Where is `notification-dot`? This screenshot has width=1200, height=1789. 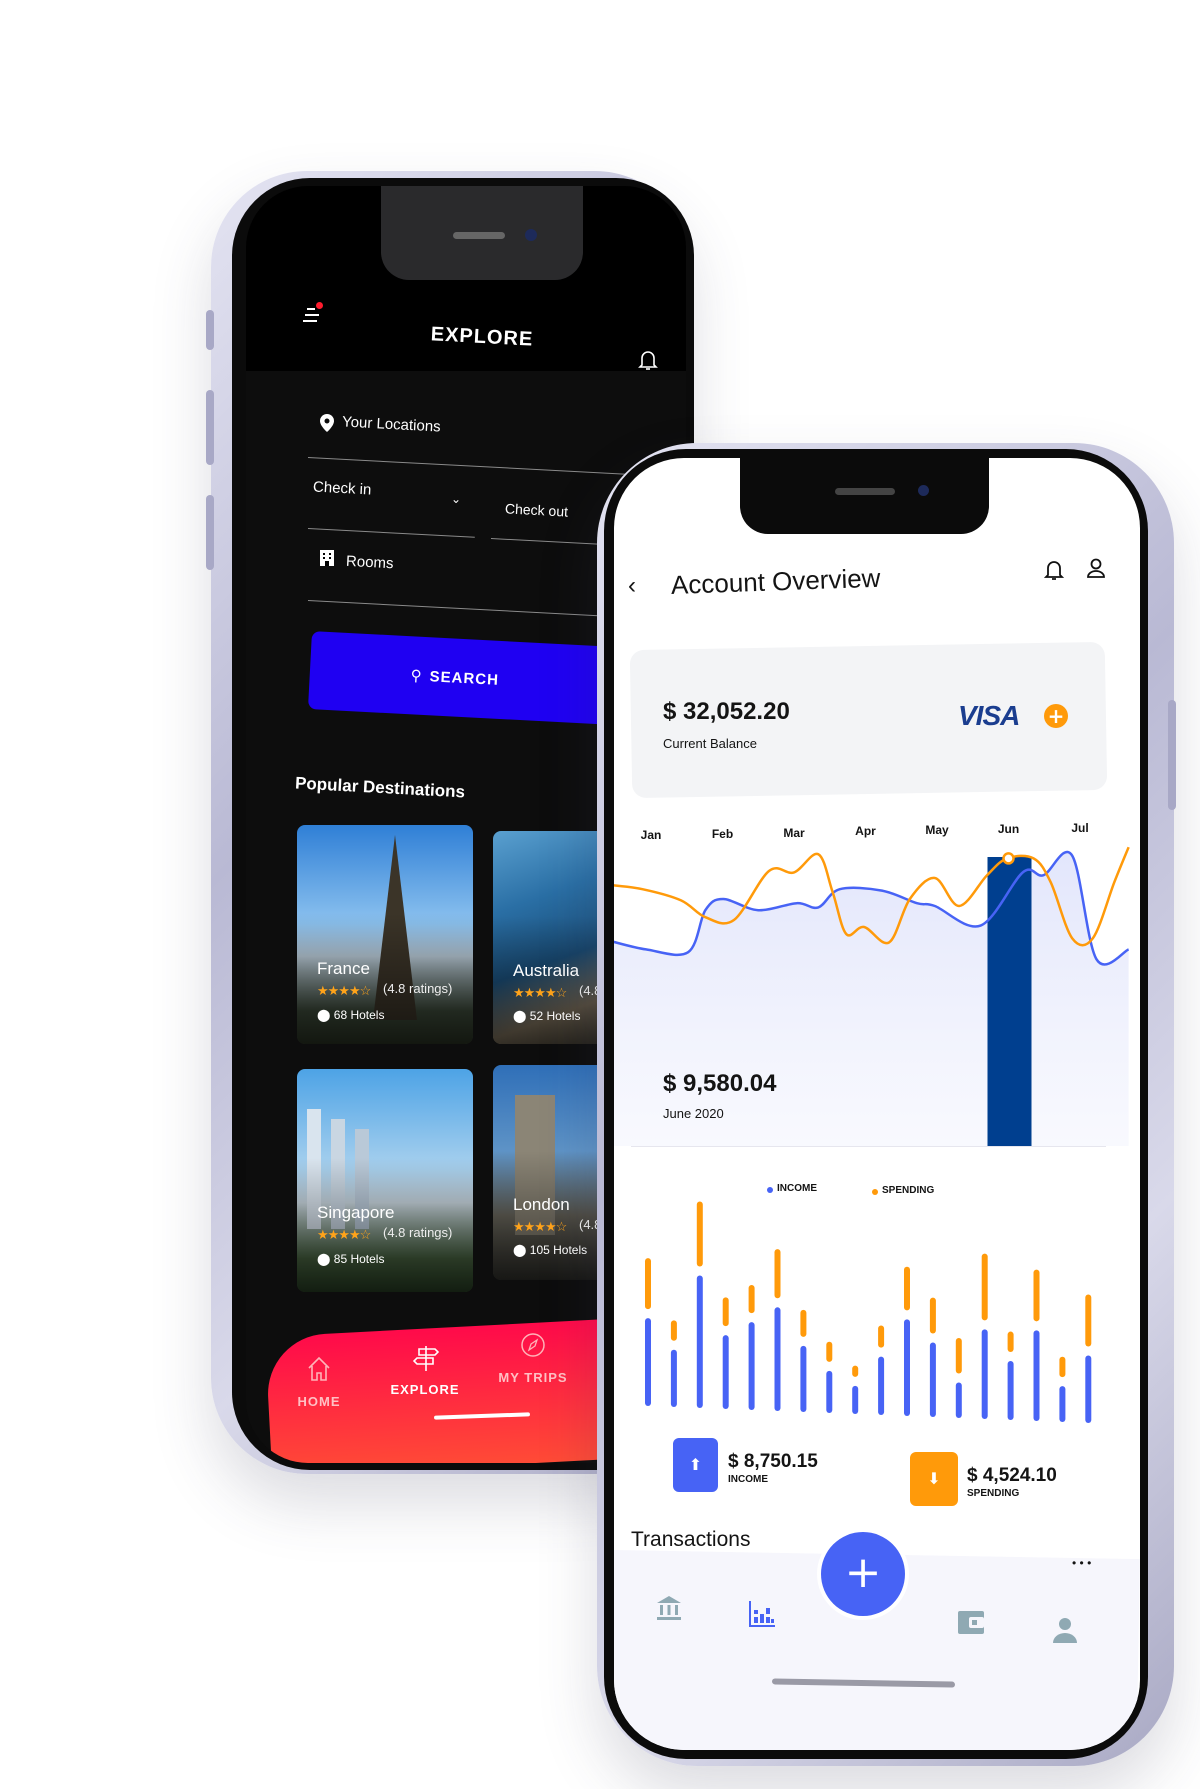 notification-dot is located at coordinates (319, 305).